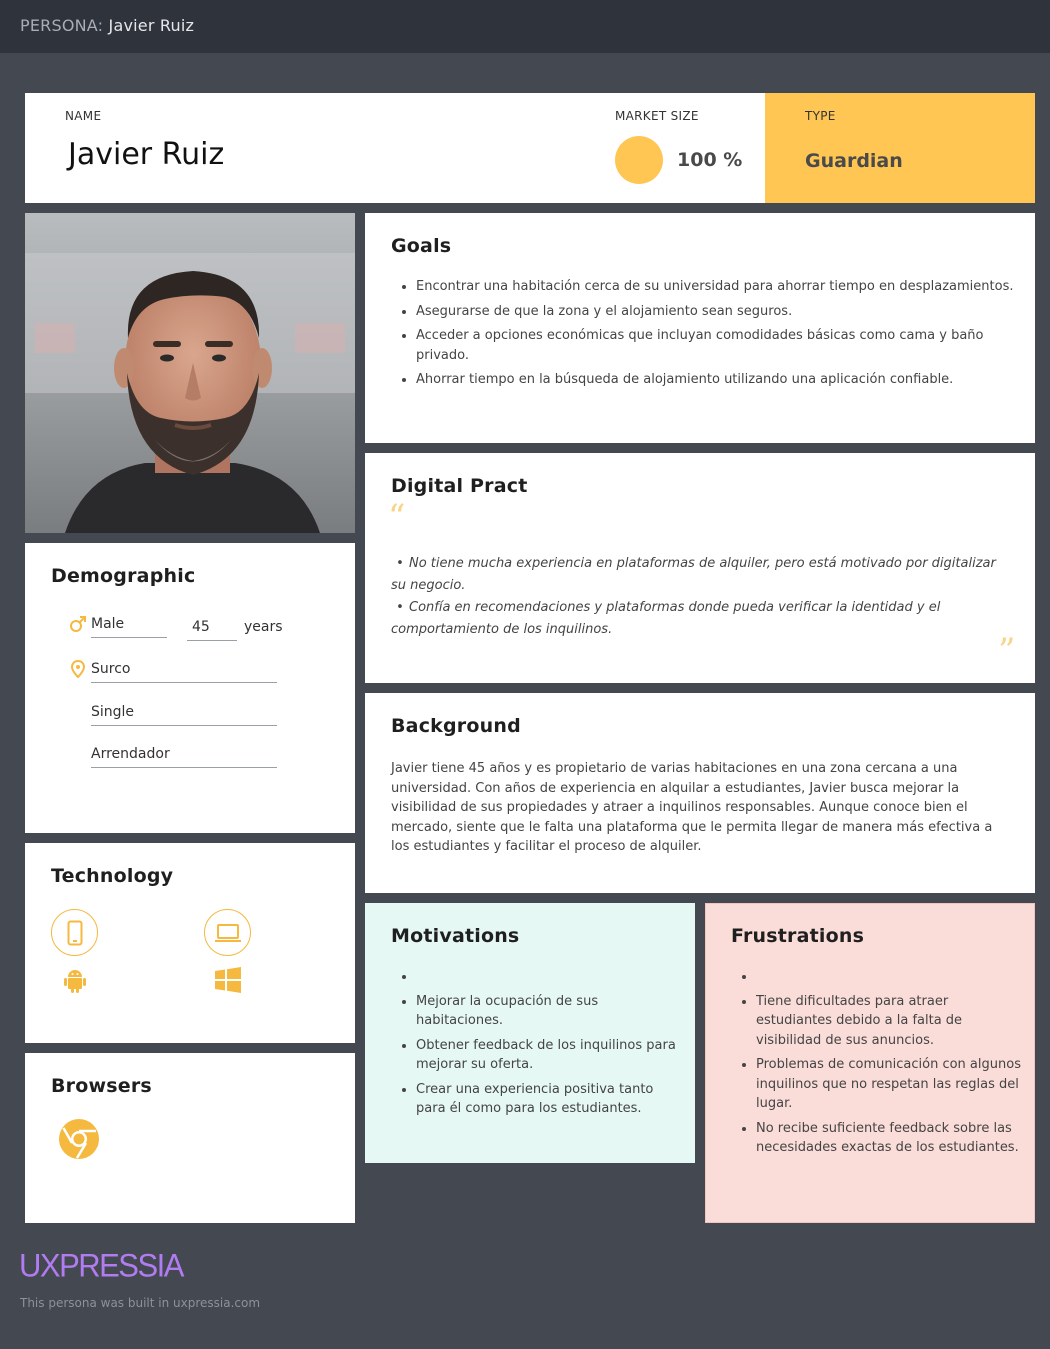 The height and width of the screenshot is (1349, 1050). What do you see at coordinates (129, 627) in the screenshot?
I see `gender-field: Male` at bounding box center [129, 627].